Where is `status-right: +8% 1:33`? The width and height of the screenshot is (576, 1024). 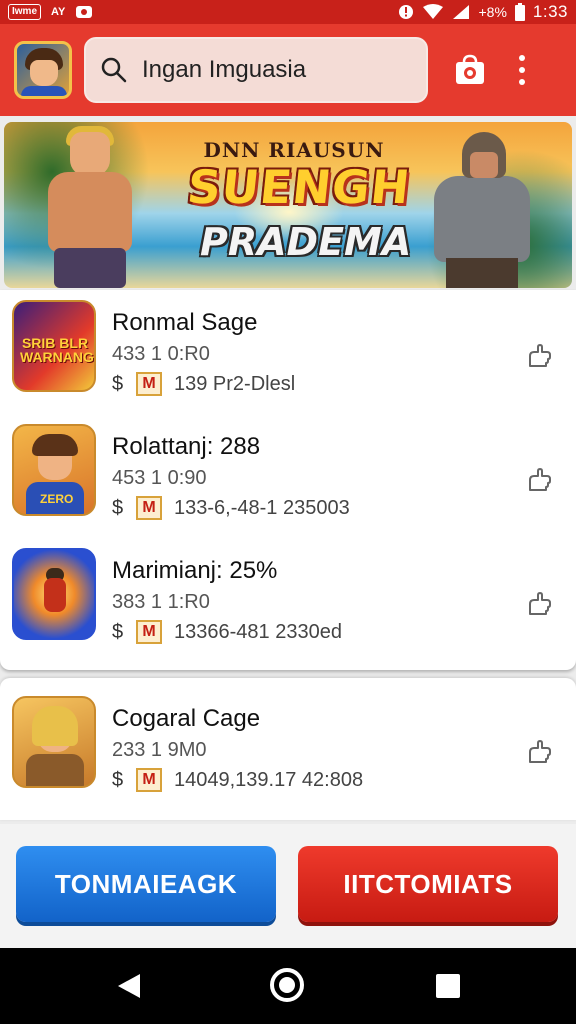 status-right: +8% 1:33 is located at coordinates (483, 12).